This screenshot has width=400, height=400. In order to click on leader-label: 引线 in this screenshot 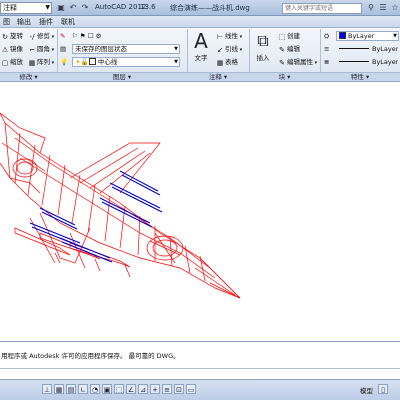, I will do `click(231, 49)`.